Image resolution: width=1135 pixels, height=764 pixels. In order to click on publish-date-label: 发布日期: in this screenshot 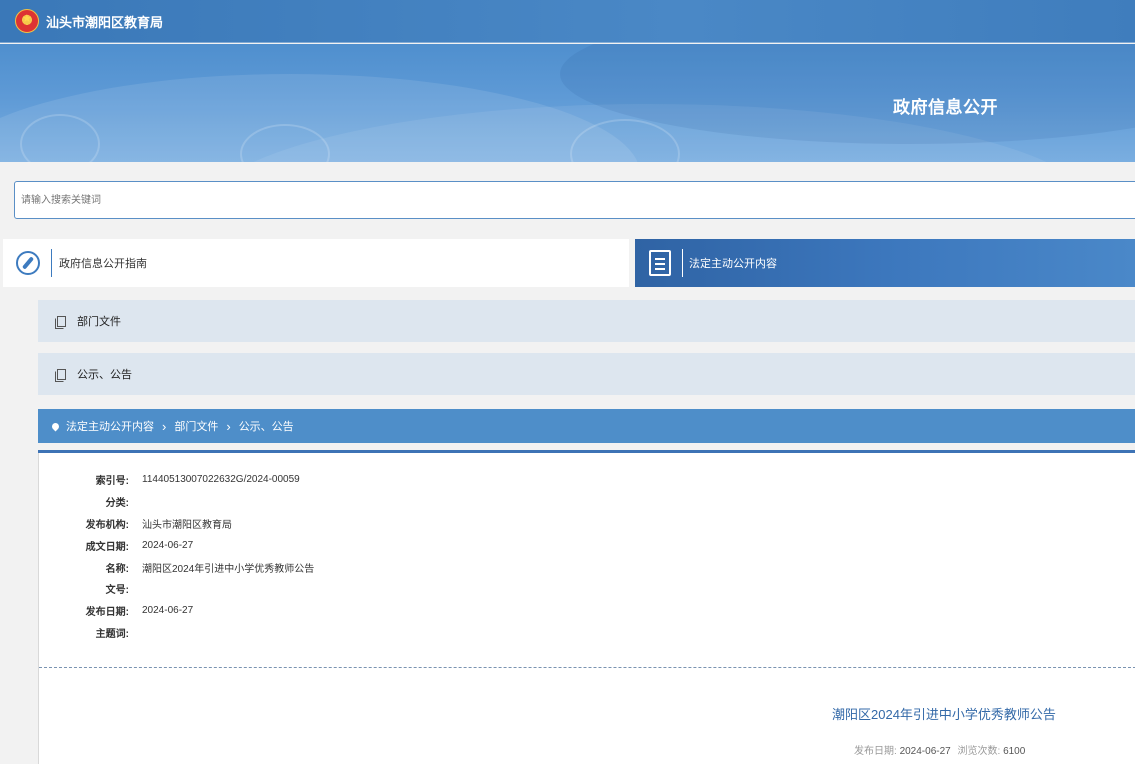, I will do `click(875, 751)`.